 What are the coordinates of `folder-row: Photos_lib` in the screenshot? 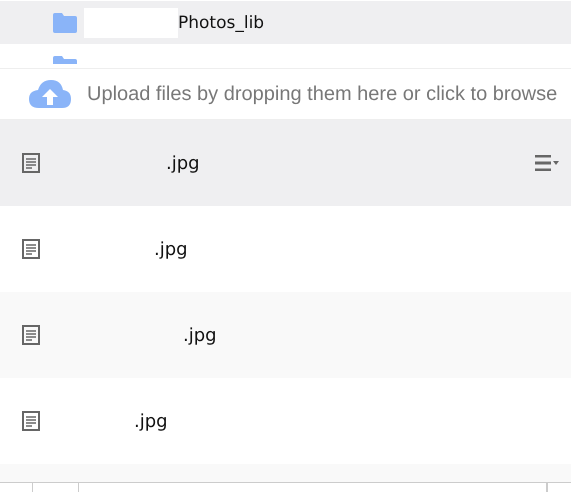 It's located at (285, 22).